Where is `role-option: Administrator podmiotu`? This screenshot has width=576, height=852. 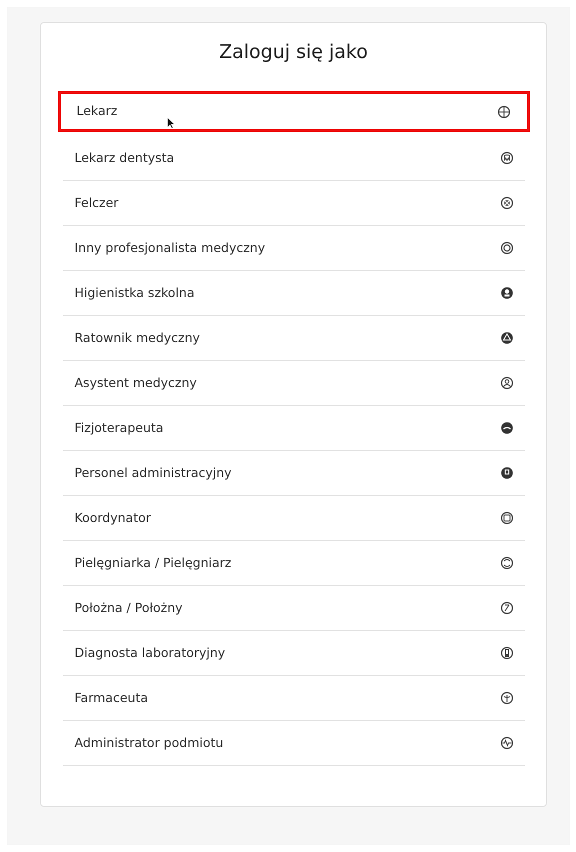 role-option: Administrator podmiotu is located at coordinates (293, 743).